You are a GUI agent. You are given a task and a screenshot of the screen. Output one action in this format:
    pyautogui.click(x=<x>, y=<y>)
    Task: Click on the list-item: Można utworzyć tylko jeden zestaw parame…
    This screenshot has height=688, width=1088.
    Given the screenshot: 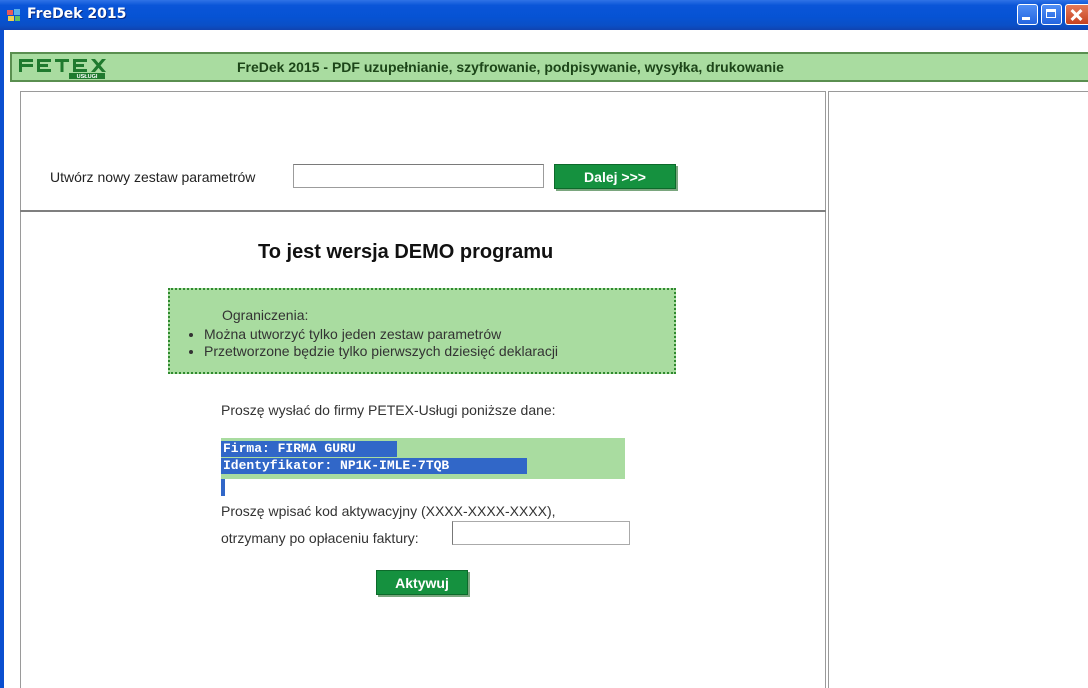 What is the action you would take?
    pyautogui.click(x=381, y=334)
    